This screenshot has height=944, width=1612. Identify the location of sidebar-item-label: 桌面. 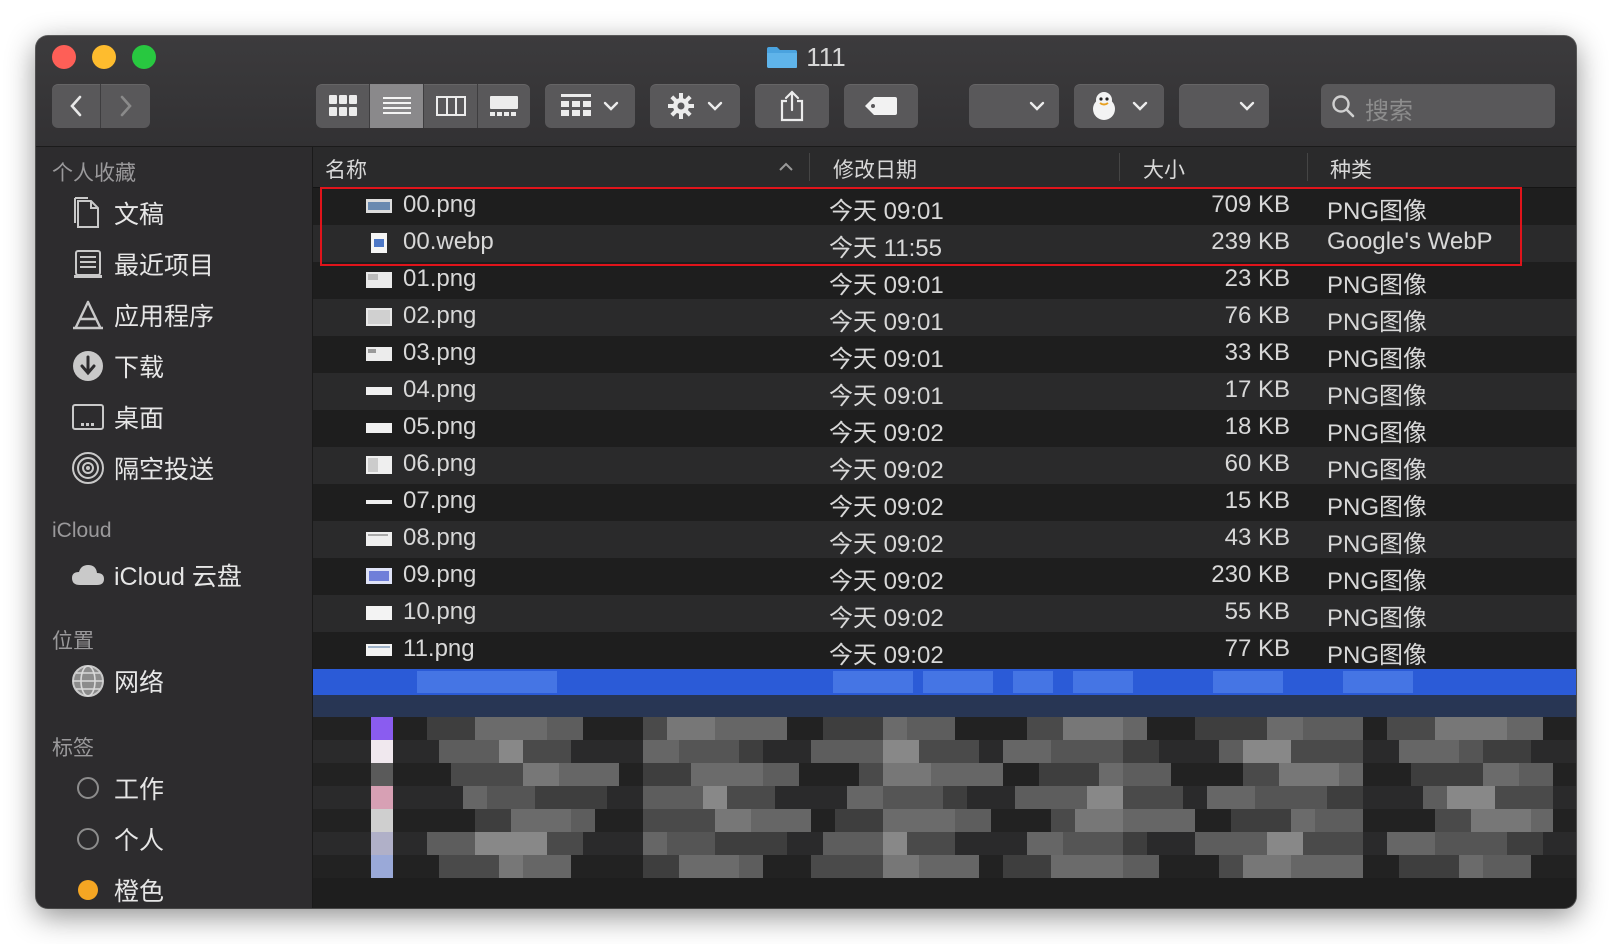
(139, 419).